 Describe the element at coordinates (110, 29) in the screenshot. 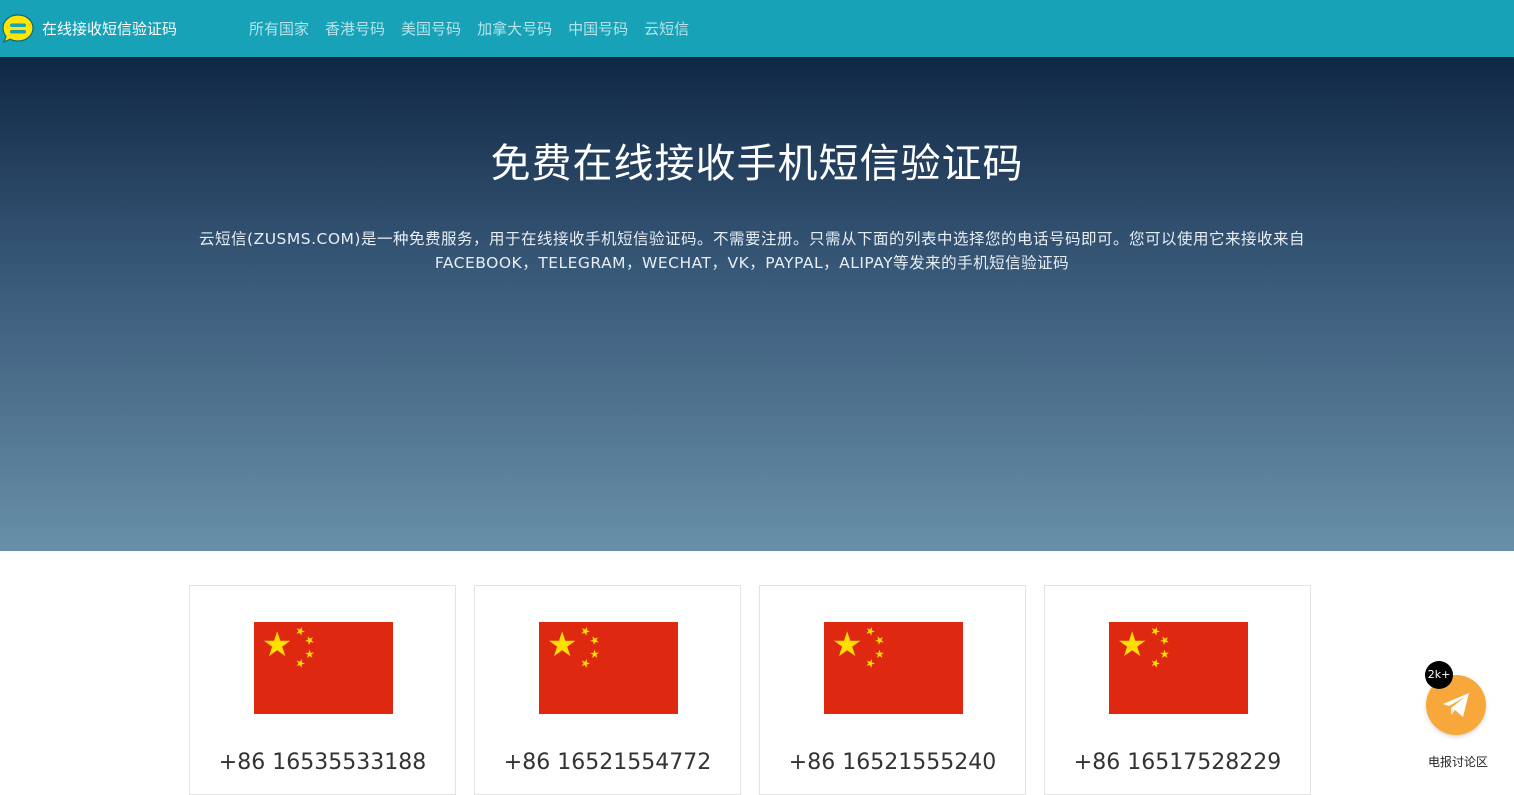

I see `brand-title: 在线接收短信验证码` at that location.